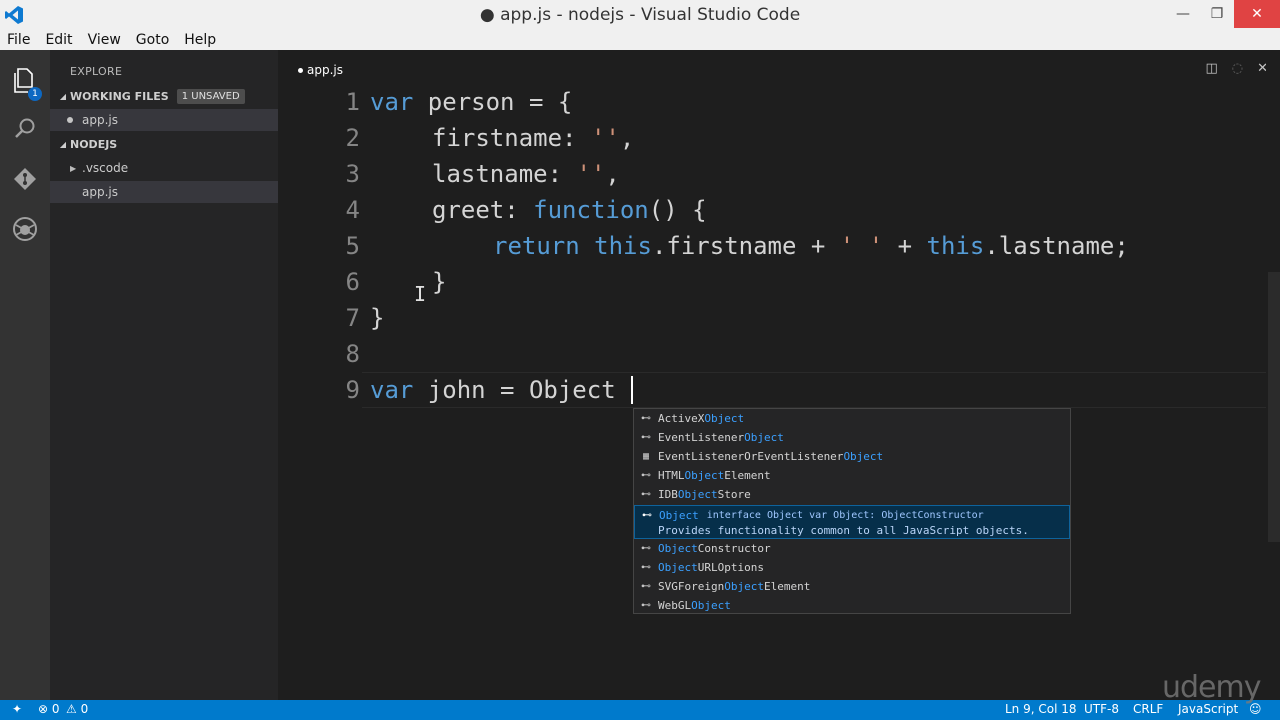 The width and height of the screenshot is (1280, 720). I want to click on tab-label: app.js, so click(325, 70).